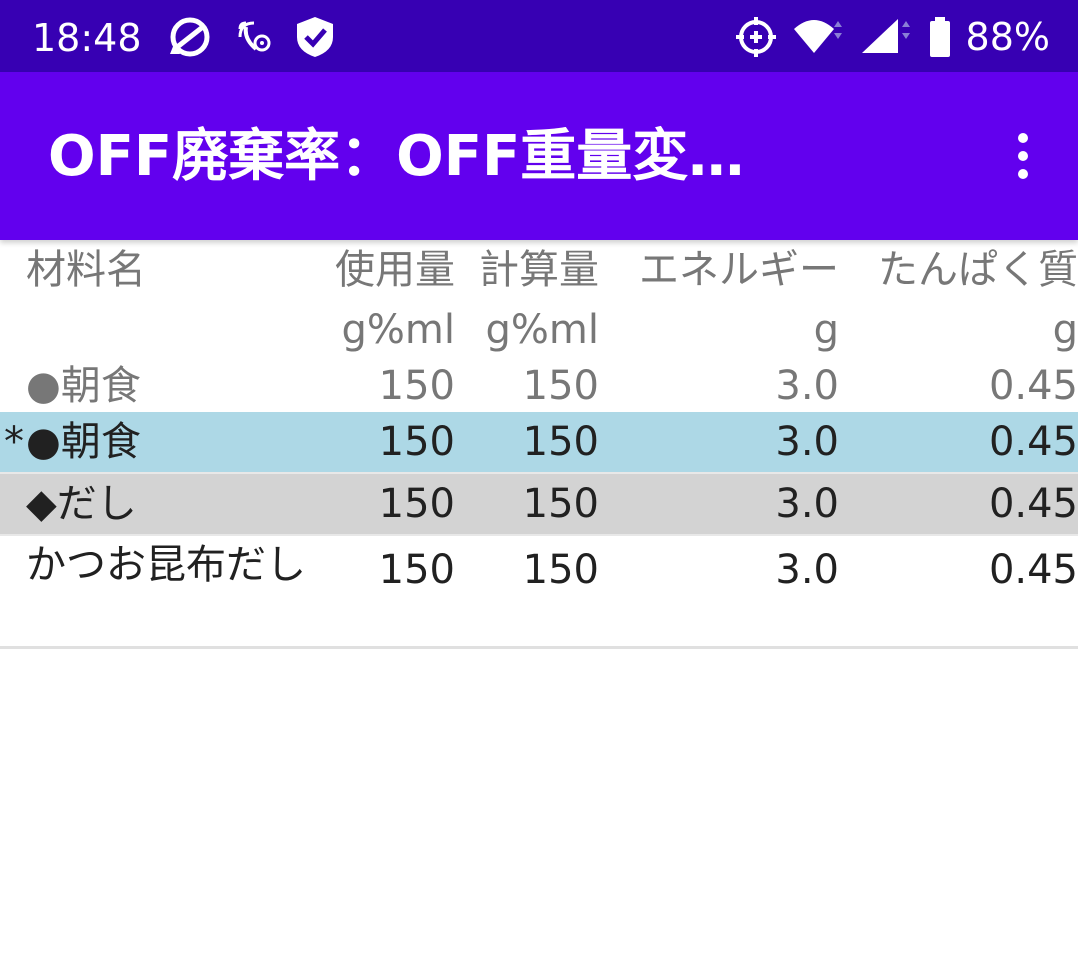 This screenshot has height=957, width=1078. Describe the element at coordinates (254, 37) in the screenshot. I see `nfc-settings-icon` at that location.